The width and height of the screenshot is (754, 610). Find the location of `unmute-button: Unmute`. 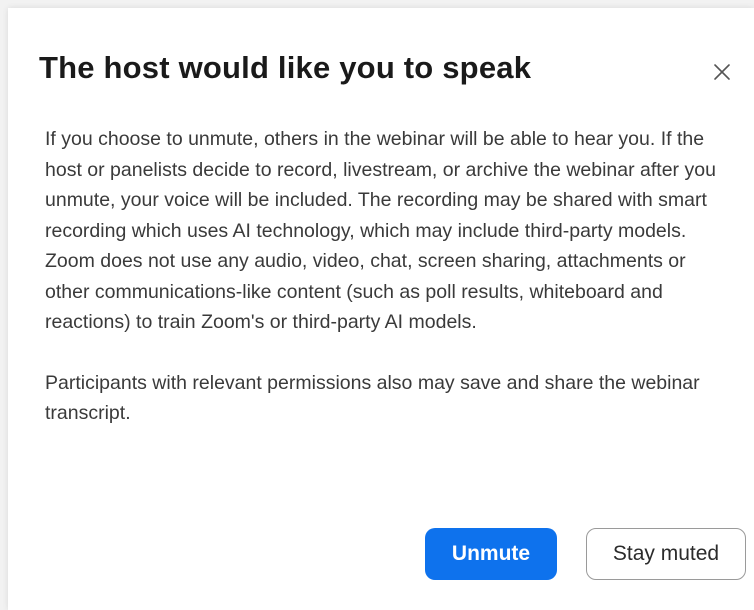

unmute-button: Unmute is located at coordinates (491, 554).